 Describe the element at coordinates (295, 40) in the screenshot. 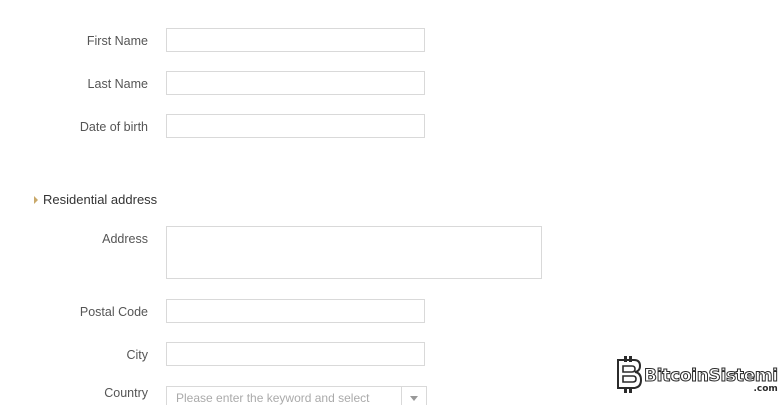

I see `first-name-input` at that location.